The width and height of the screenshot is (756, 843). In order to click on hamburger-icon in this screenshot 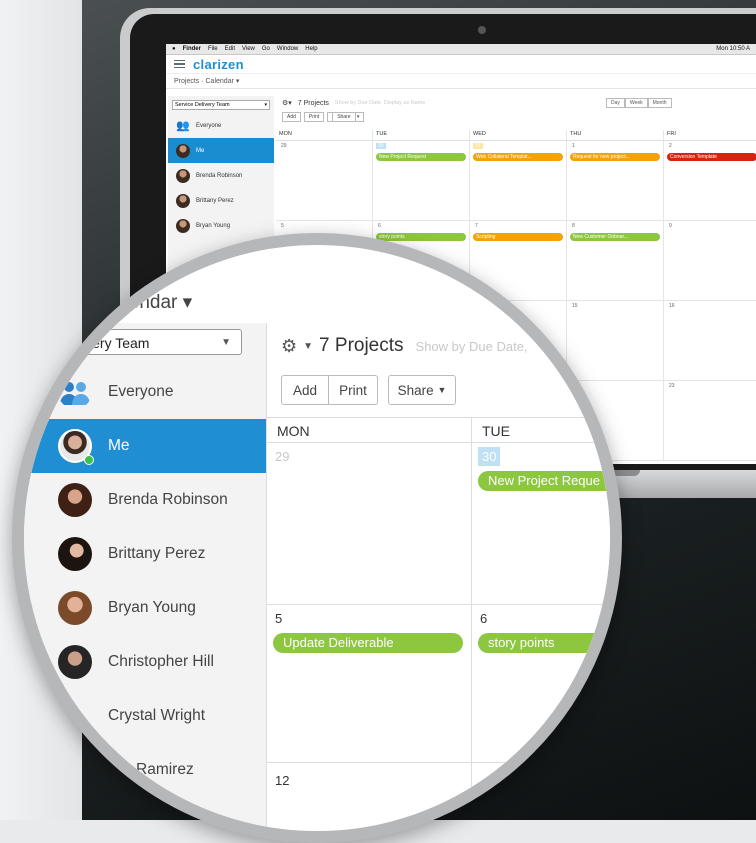, I will do `click(179, 64)`.